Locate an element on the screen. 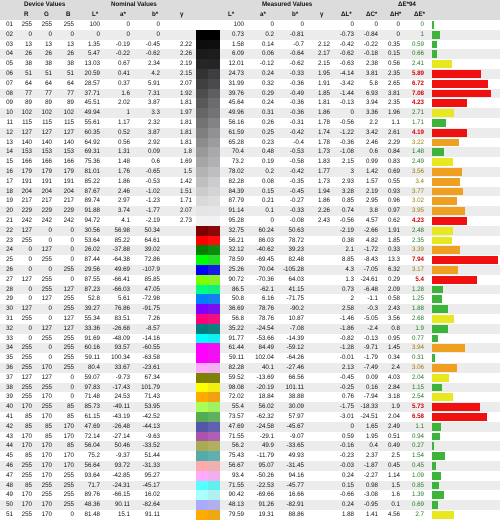 The width and height of the screenshot is (500, 520). delta-h-cell: 1.85 is located at coordinates (393, 240).